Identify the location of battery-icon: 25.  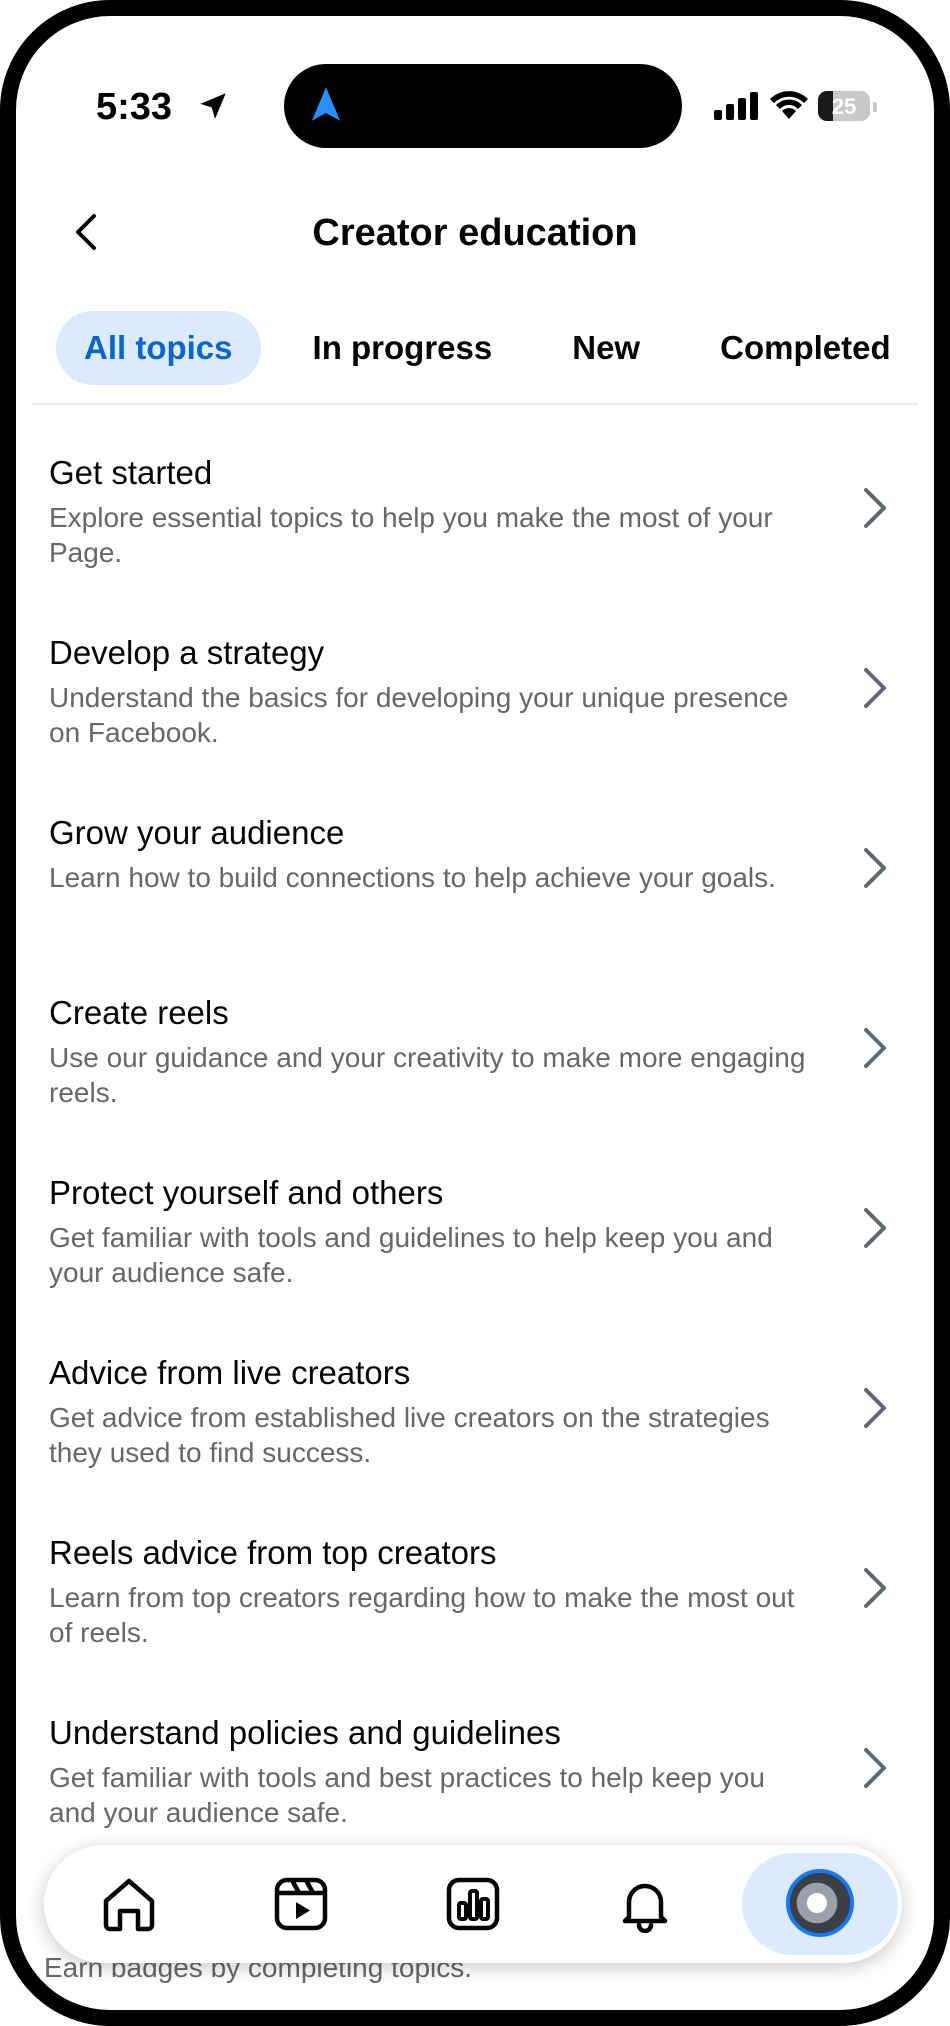
(844, 106).